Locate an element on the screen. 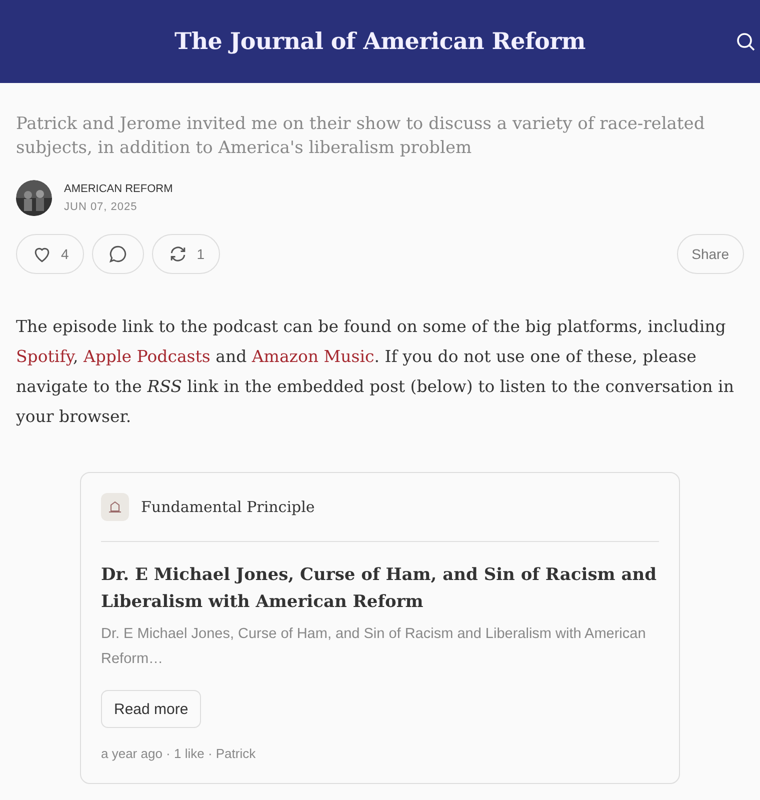 This screenshot has height=800, width=760. restack-button: 1 is located at coordinates (186, 254).